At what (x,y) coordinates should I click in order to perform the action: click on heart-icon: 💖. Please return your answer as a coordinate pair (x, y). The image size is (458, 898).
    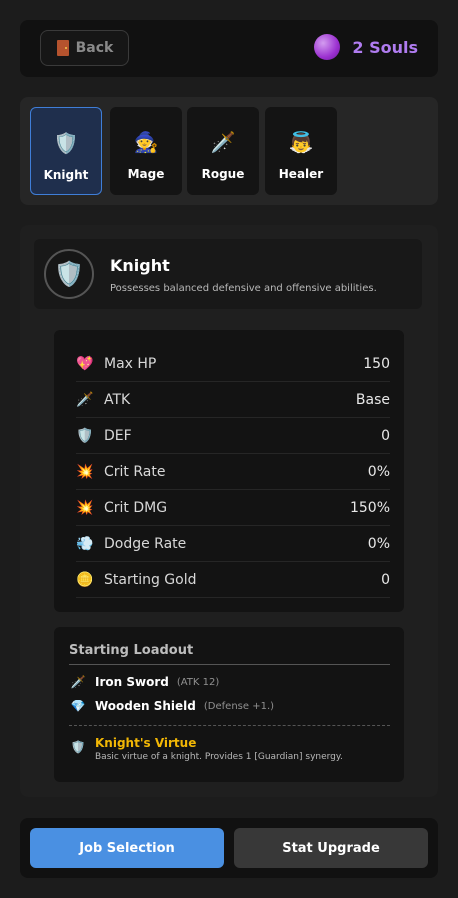
    Looking at the image, I should click on (85, 363).